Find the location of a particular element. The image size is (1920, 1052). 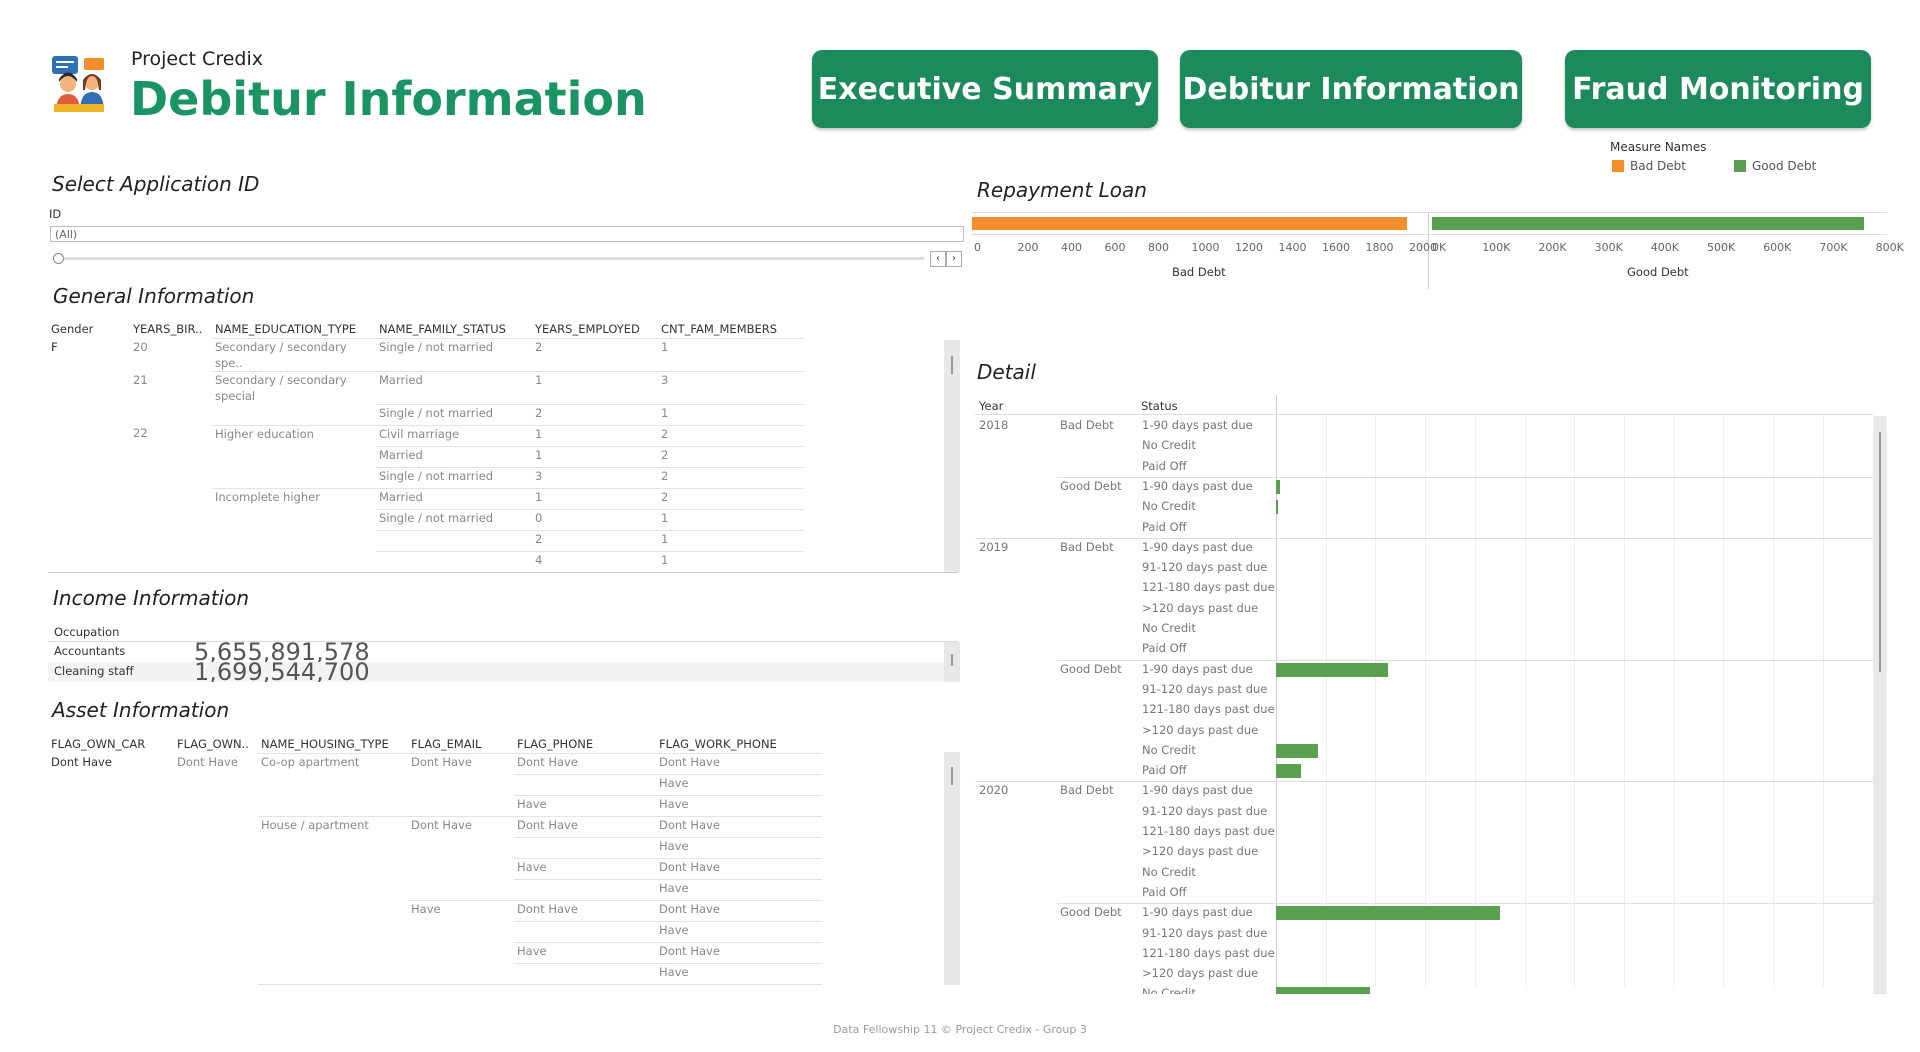

nav-fraud-monitoring-button: Fraud Monitoring is located at coordinates (1718, 89).